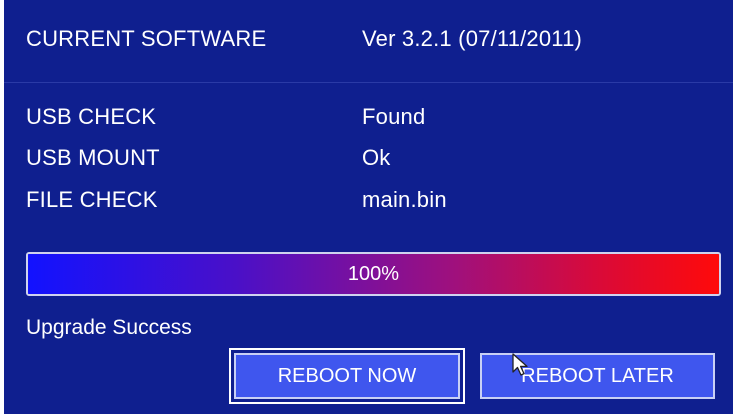  I want to click on usb-check-label: USB CHECK, so click(91, 116).